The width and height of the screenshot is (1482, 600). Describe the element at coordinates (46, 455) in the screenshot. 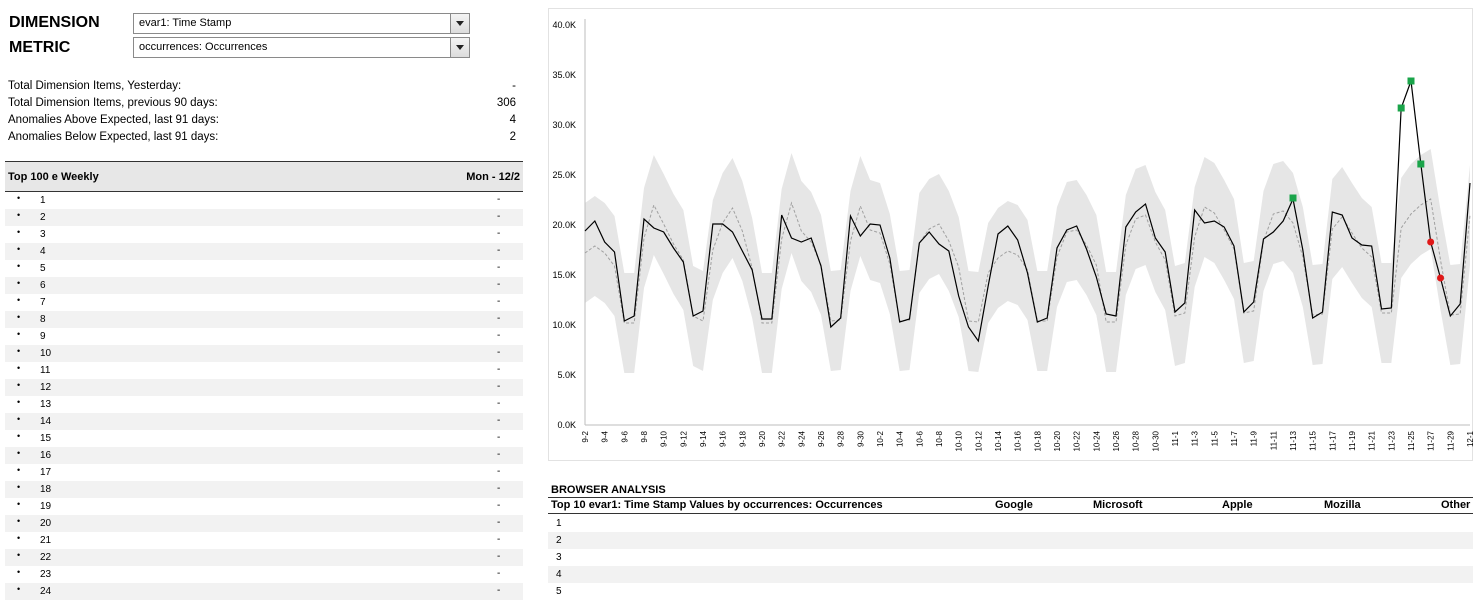

I see `row-rank: 16` at that location.